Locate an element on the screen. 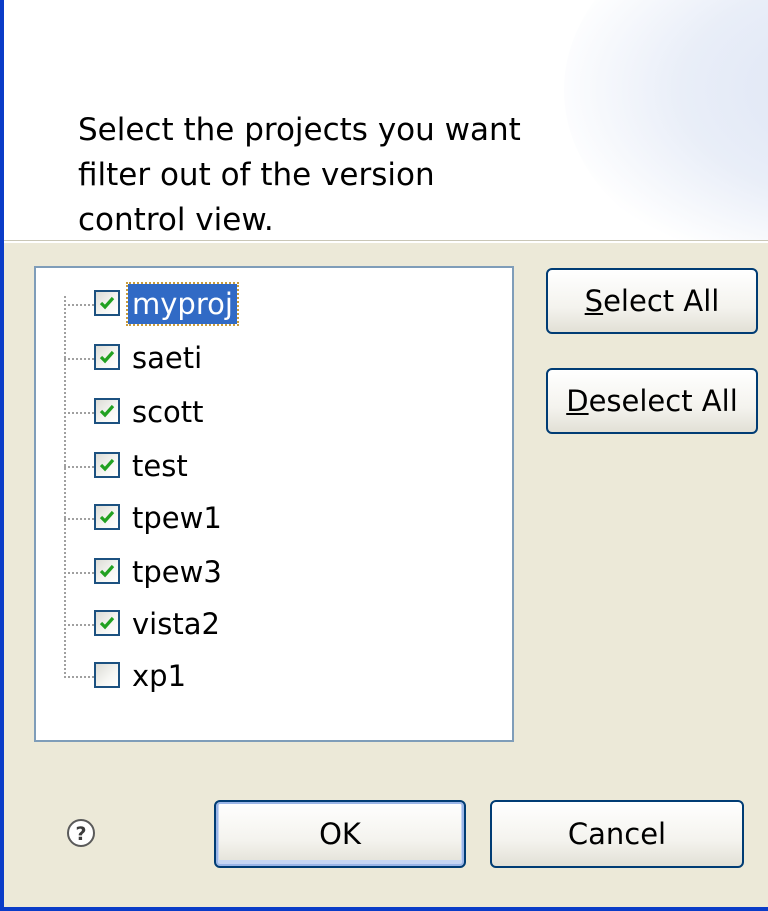 The width and height of the screenshot is (768, 911). tree-item-label: saeti is located at coordinates (167, 358).